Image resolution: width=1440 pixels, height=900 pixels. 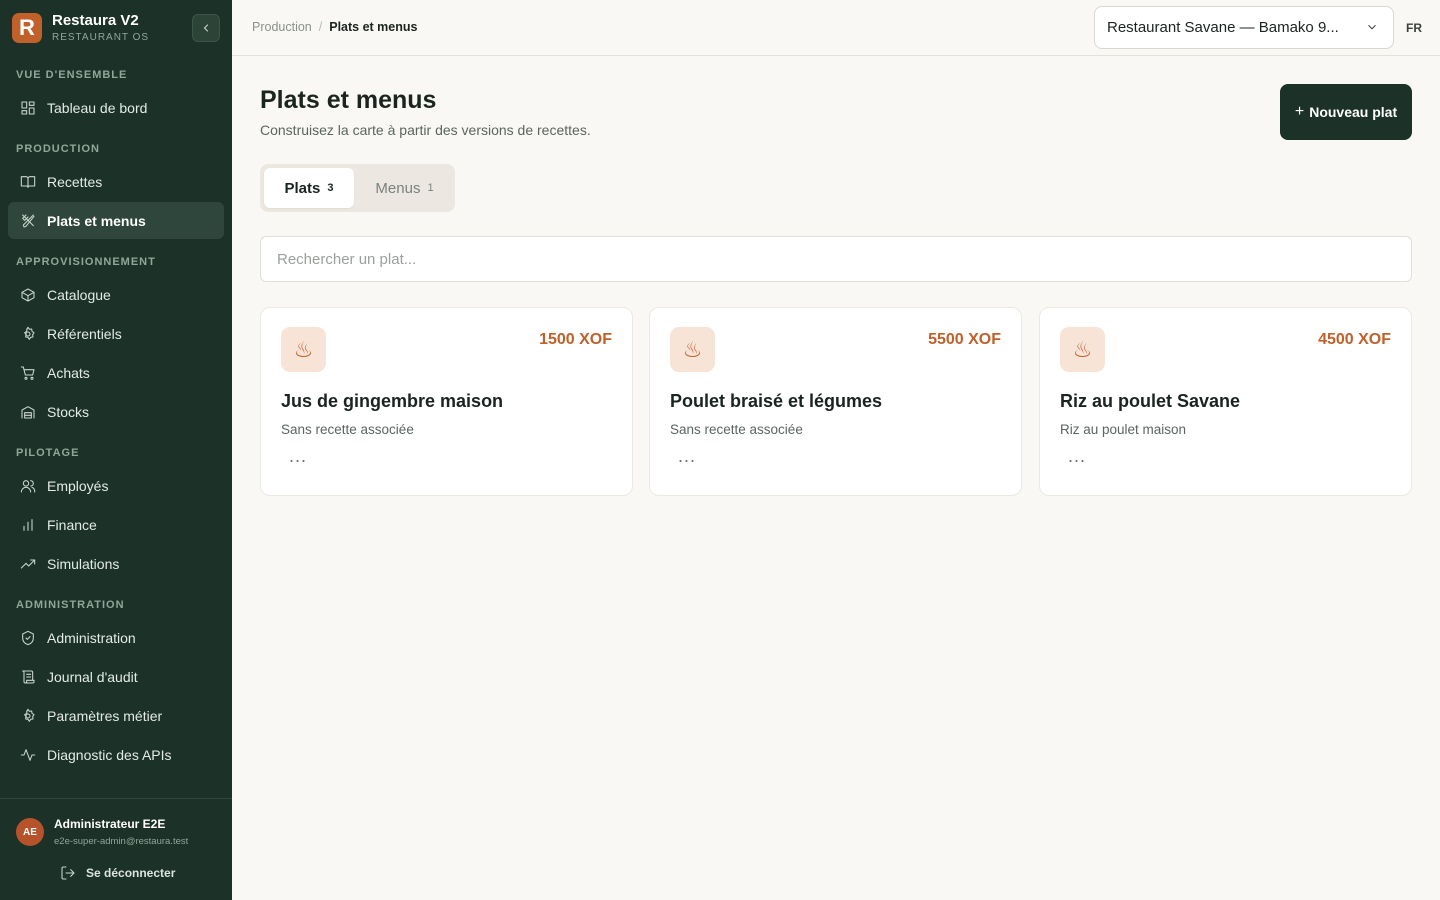 I want to click on logout-button: Se déconnecter, so click(x=117, y=873).